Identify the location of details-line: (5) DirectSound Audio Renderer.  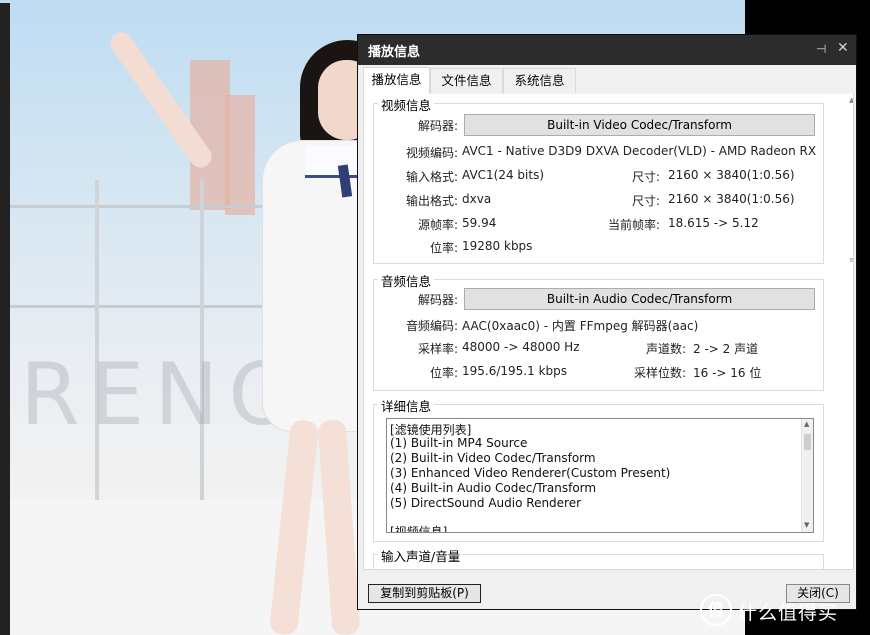
(486, 503).